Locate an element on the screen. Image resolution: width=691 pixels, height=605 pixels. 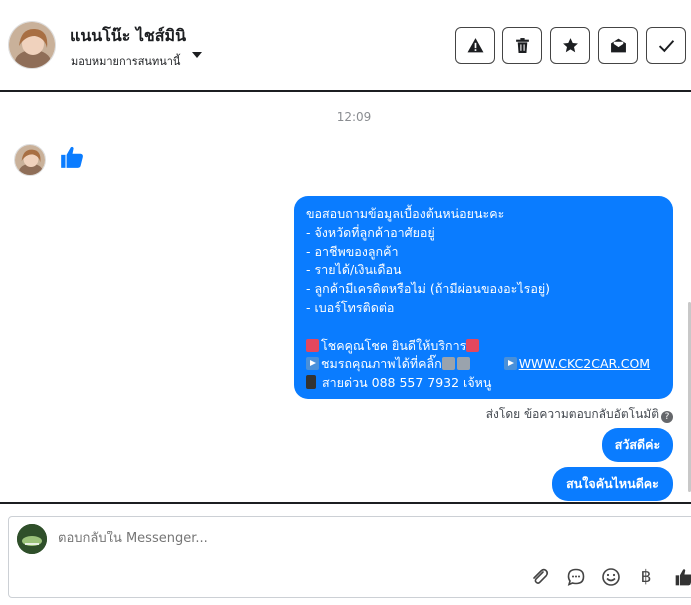
envelope-open-icon is located at coordinates (618, 45).